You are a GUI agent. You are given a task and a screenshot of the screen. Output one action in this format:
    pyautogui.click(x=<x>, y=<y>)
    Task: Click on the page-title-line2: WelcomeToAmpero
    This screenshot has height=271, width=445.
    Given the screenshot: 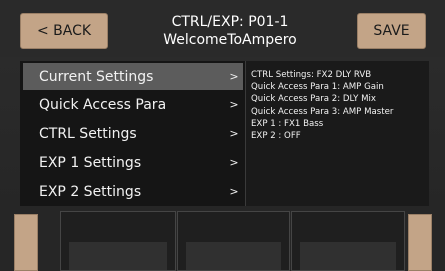 What is the action you would take?
    pyautogui.click(x=230, y=40)
    